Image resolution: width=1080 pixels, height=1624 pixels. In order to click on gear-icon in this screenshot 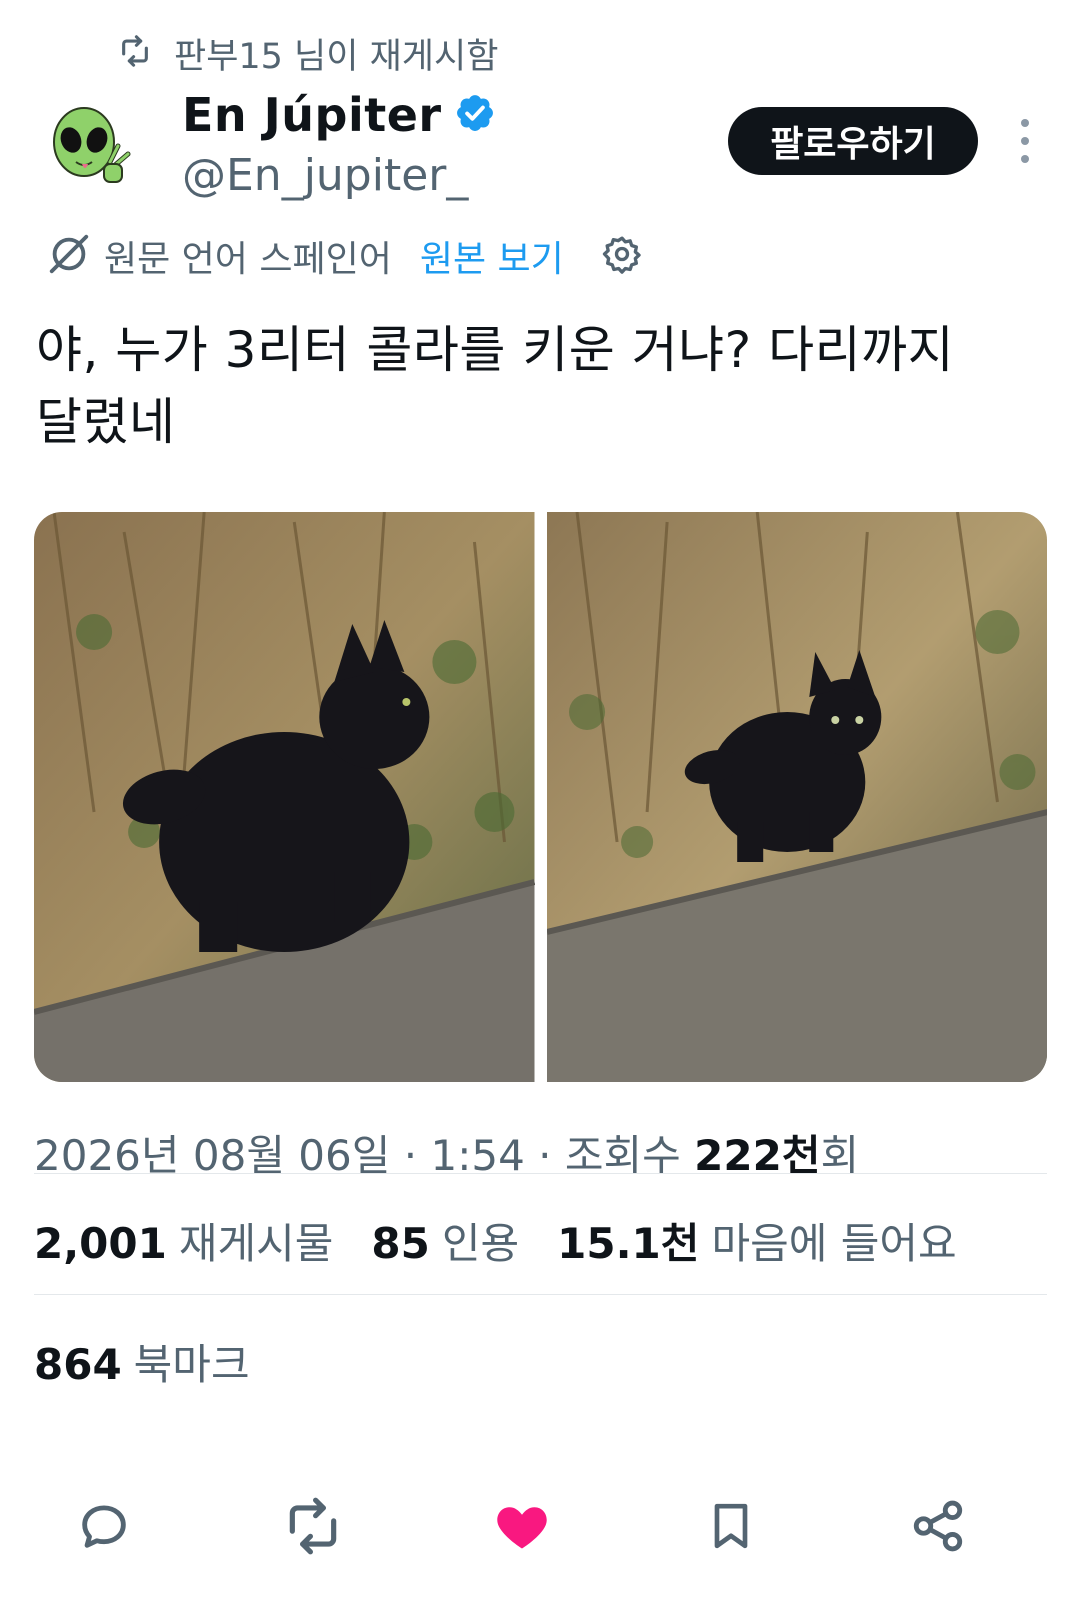, I will do `click(622, 256)`.